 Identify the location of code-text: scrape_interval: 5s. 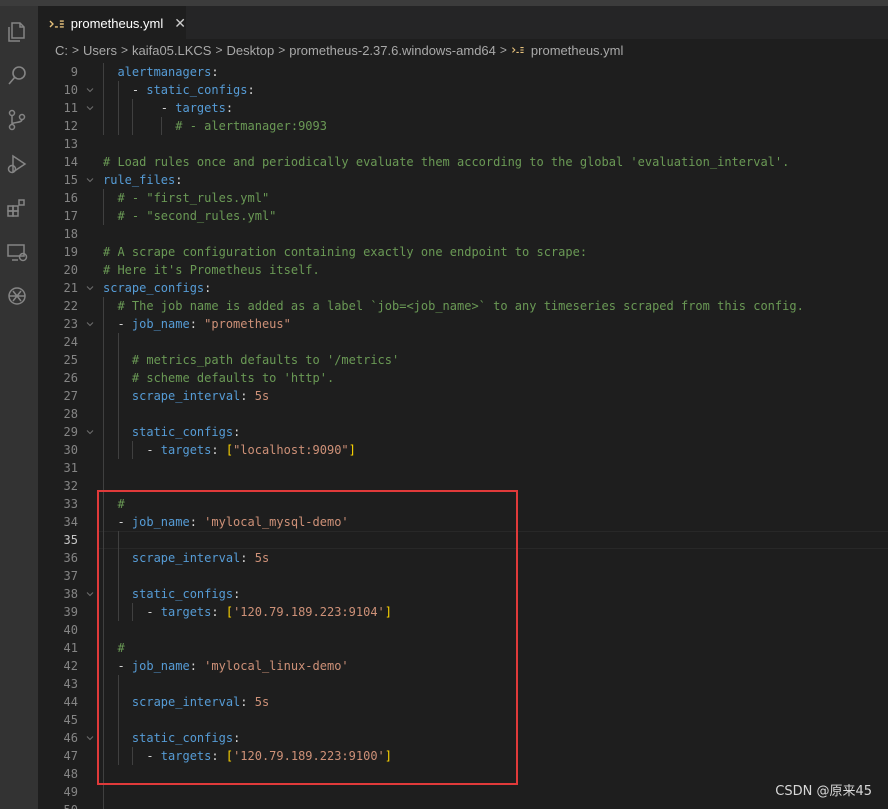
(186, 396).